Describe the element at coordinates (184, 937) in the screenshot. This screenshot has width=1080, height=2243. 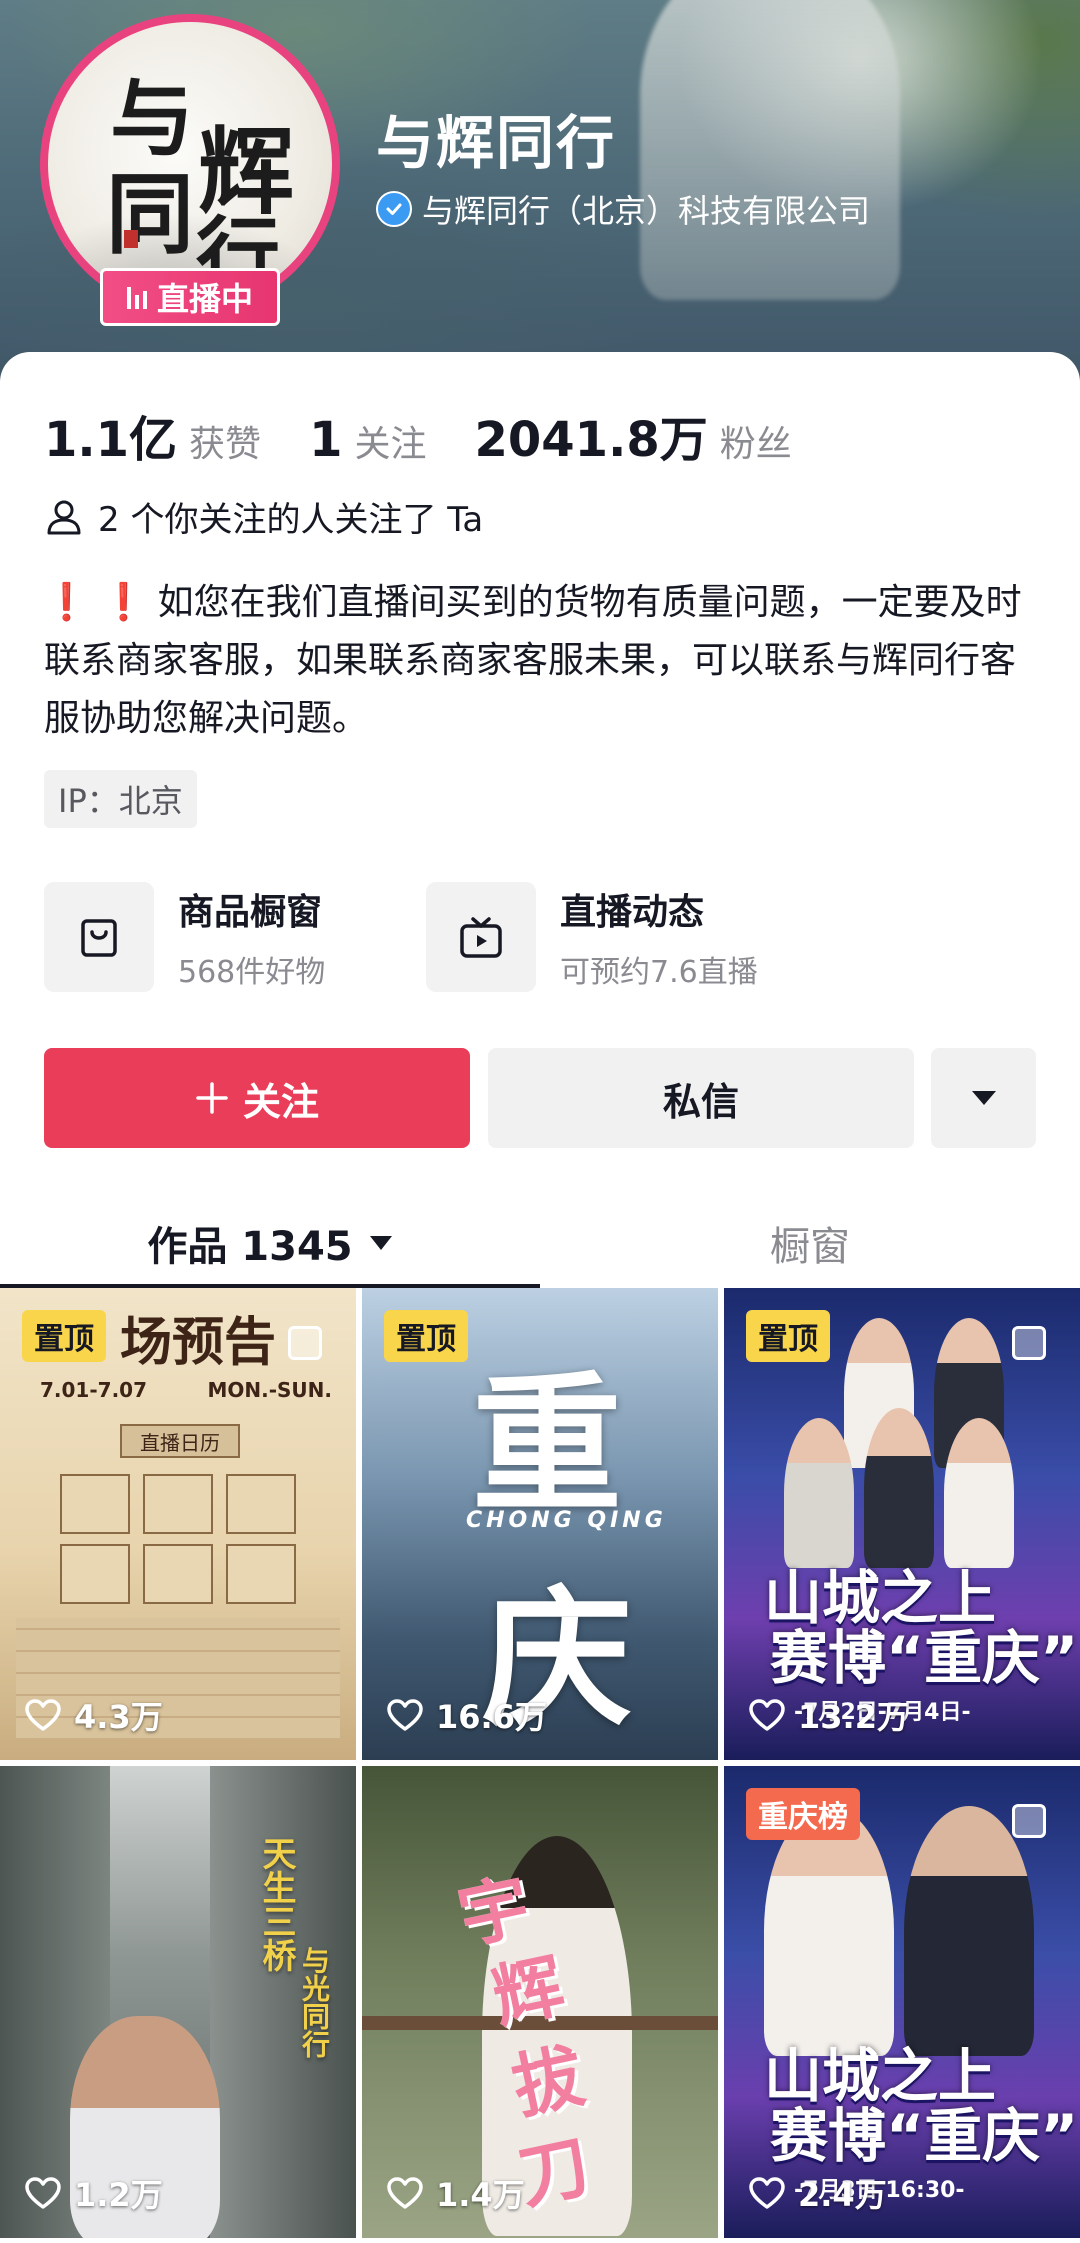
I see `shop-window-entry: 商品橱窗 568件好物` at that location.